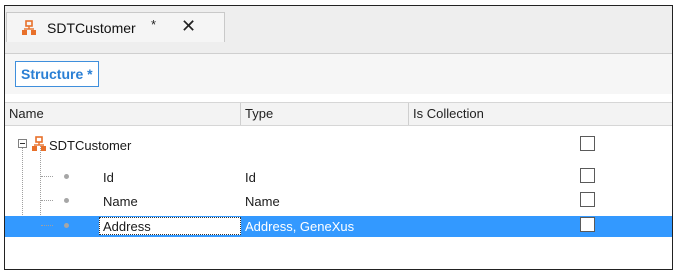  I want to click on item-name: Id, so click(108, 177).